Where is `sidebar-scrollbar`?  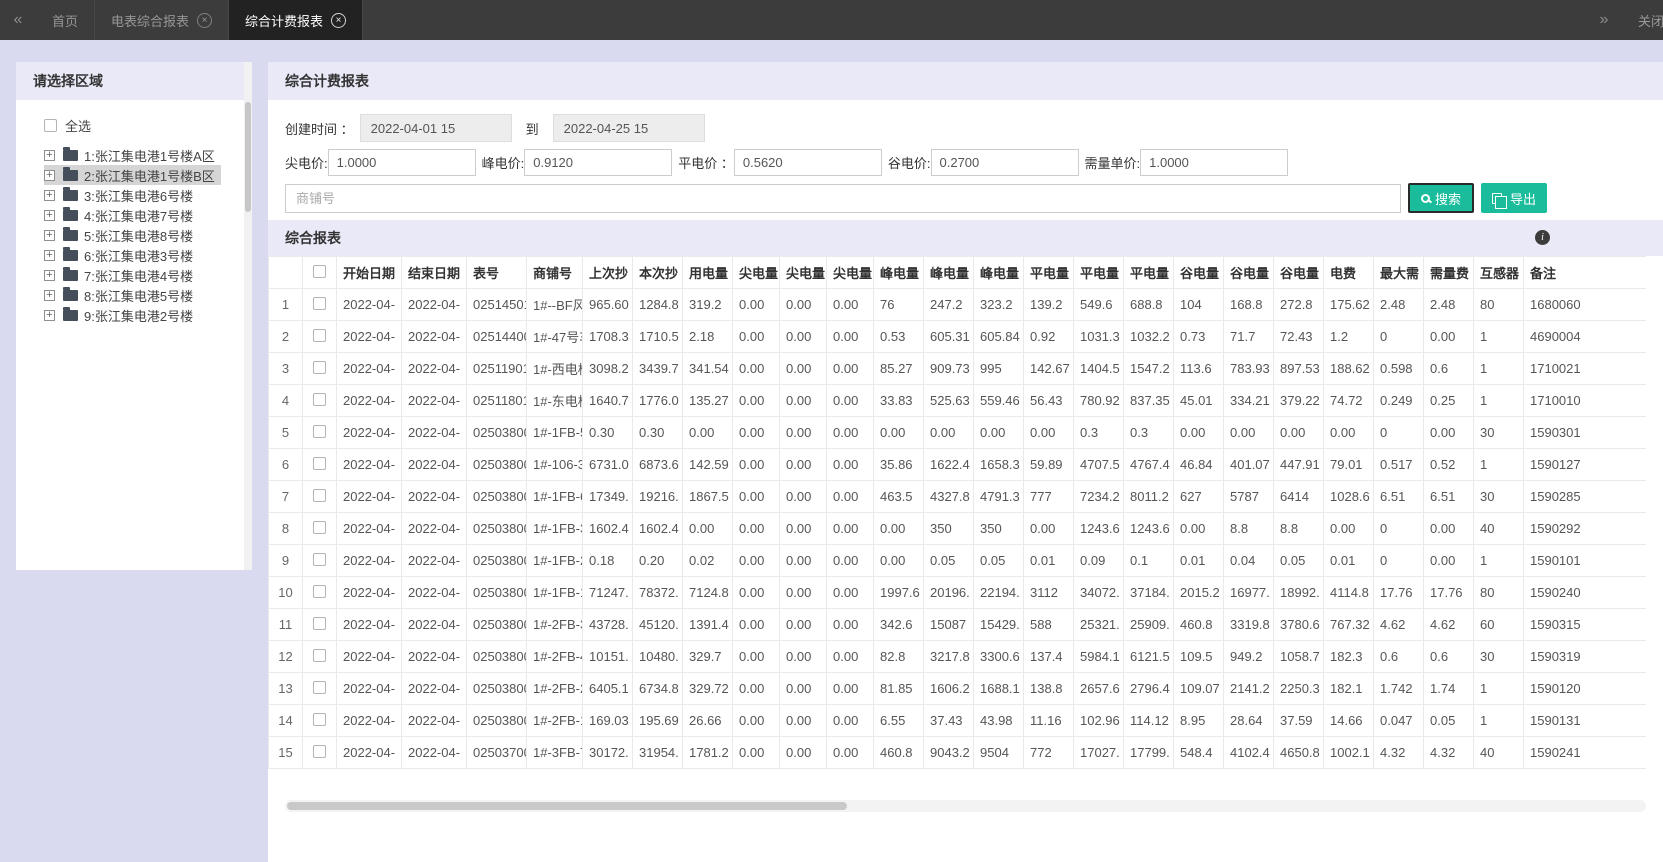 sidebar-scrollbar is located at coordinates (248, 316).